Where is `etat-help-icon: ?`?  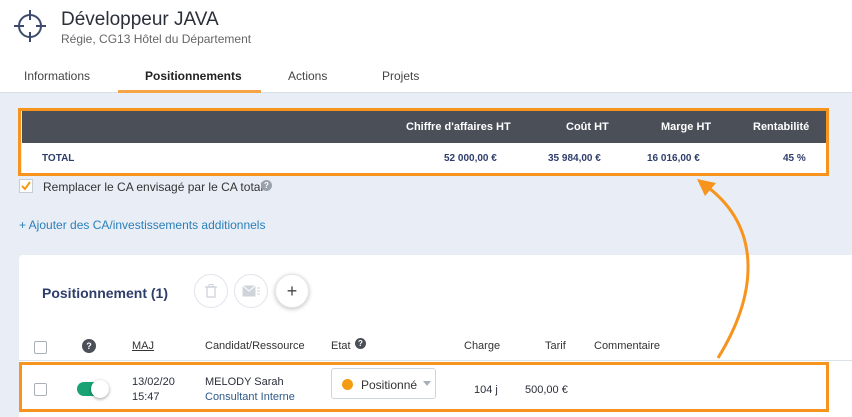 etat-help-icon: ? is located at coordinates (360, 343).